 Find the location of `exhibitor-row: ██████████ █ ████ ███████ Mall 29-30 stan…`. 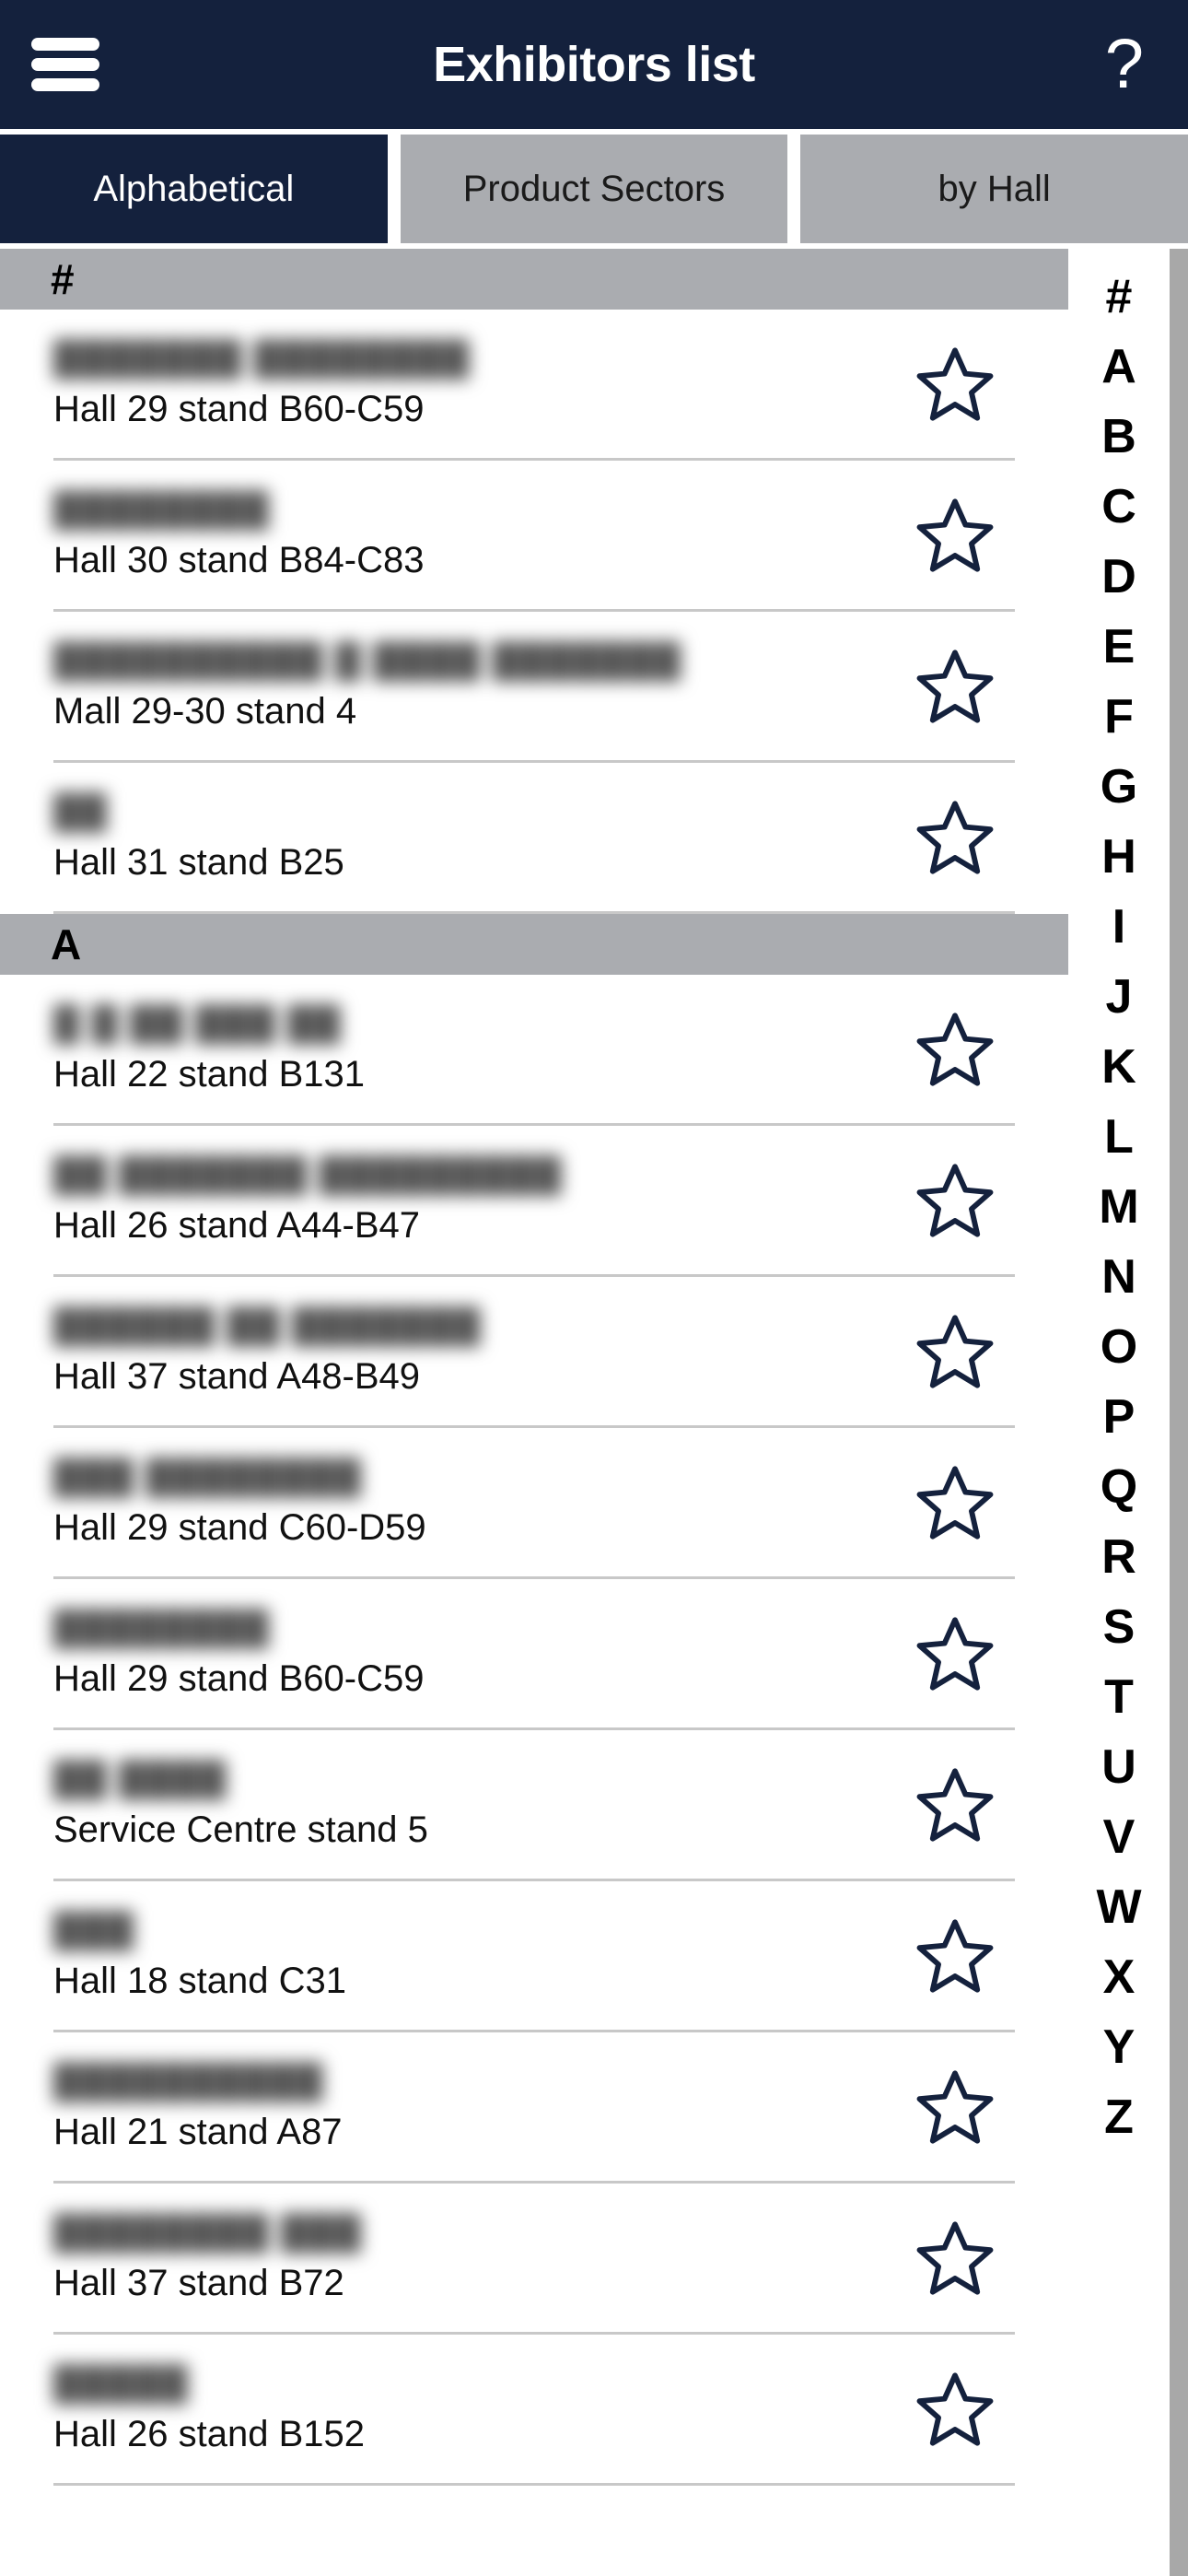

exhibitor-row: ██████████ █ ████ ███████ Mall 29-30 stan… is located at coordinates (534, 687).